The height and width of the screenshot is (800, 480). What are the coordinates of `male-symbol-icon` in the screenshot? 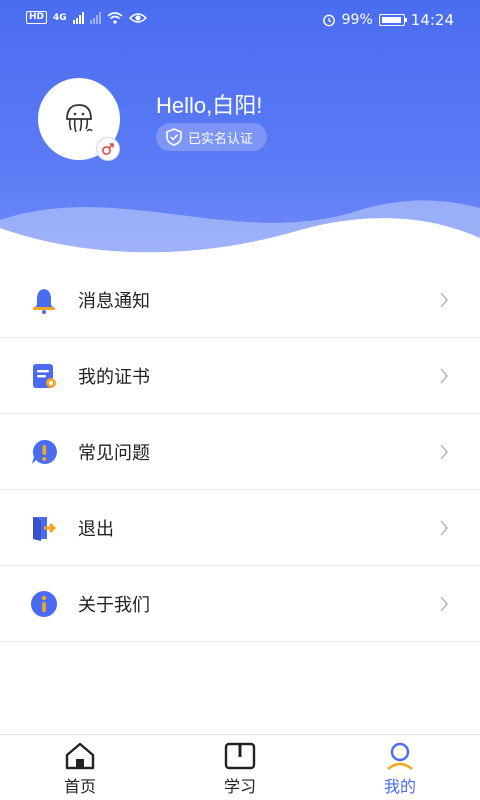 It's located at (108, 149).